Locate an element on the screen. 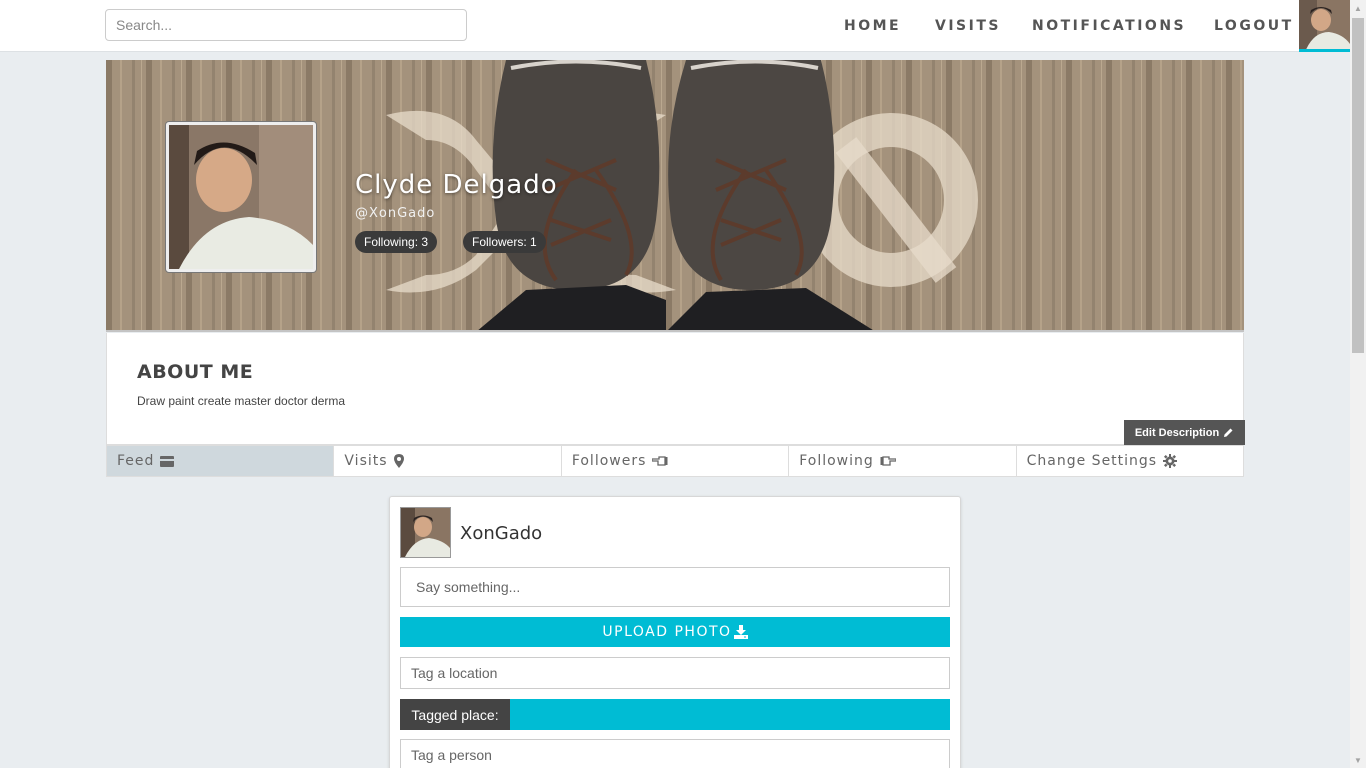 The height and width of the screenshot is (768, 1366). scroll-up-arrow-icon: ▲ is located at coordinates (1358, 8).